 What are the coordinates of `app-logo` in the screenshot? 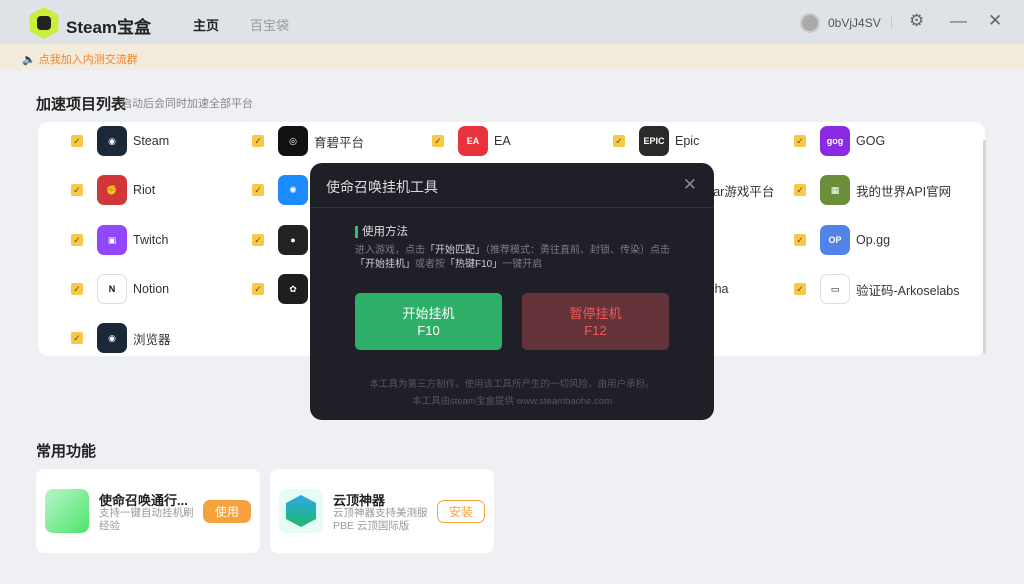 It's located at (44, 23).